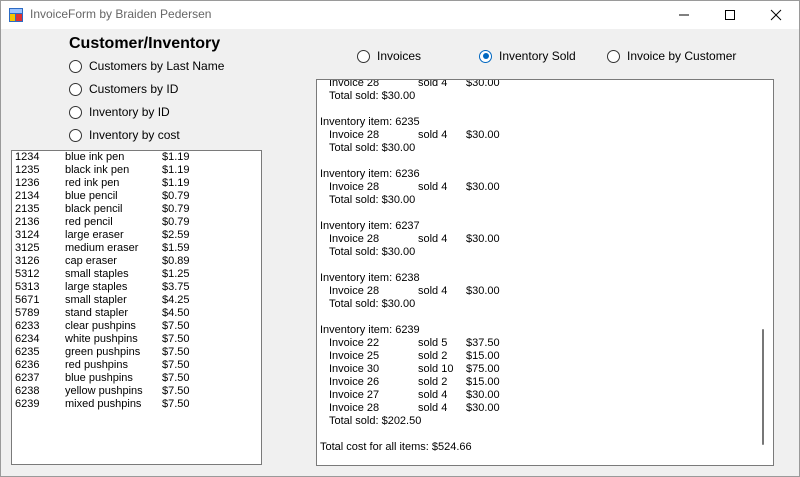  I want to click on item-name: small staples, so click(97, 274).